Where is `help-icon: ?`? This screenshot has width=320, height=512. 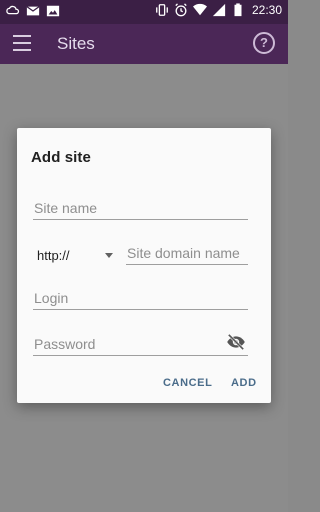 help-icon: ? is located at coordinates (264, 43).